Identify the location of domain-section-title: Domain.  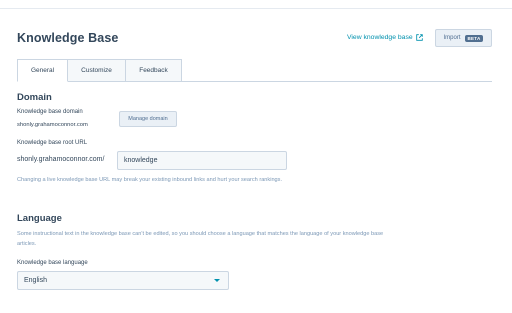
(34, 97).